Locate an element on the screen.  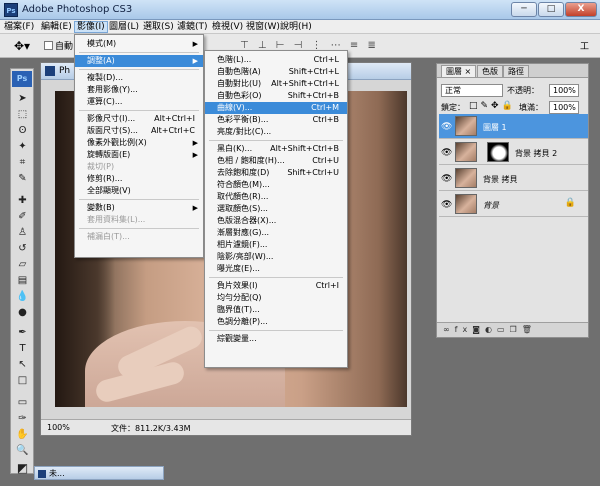
menu-window: 視窗(W) is located at coordinates (263, 27).